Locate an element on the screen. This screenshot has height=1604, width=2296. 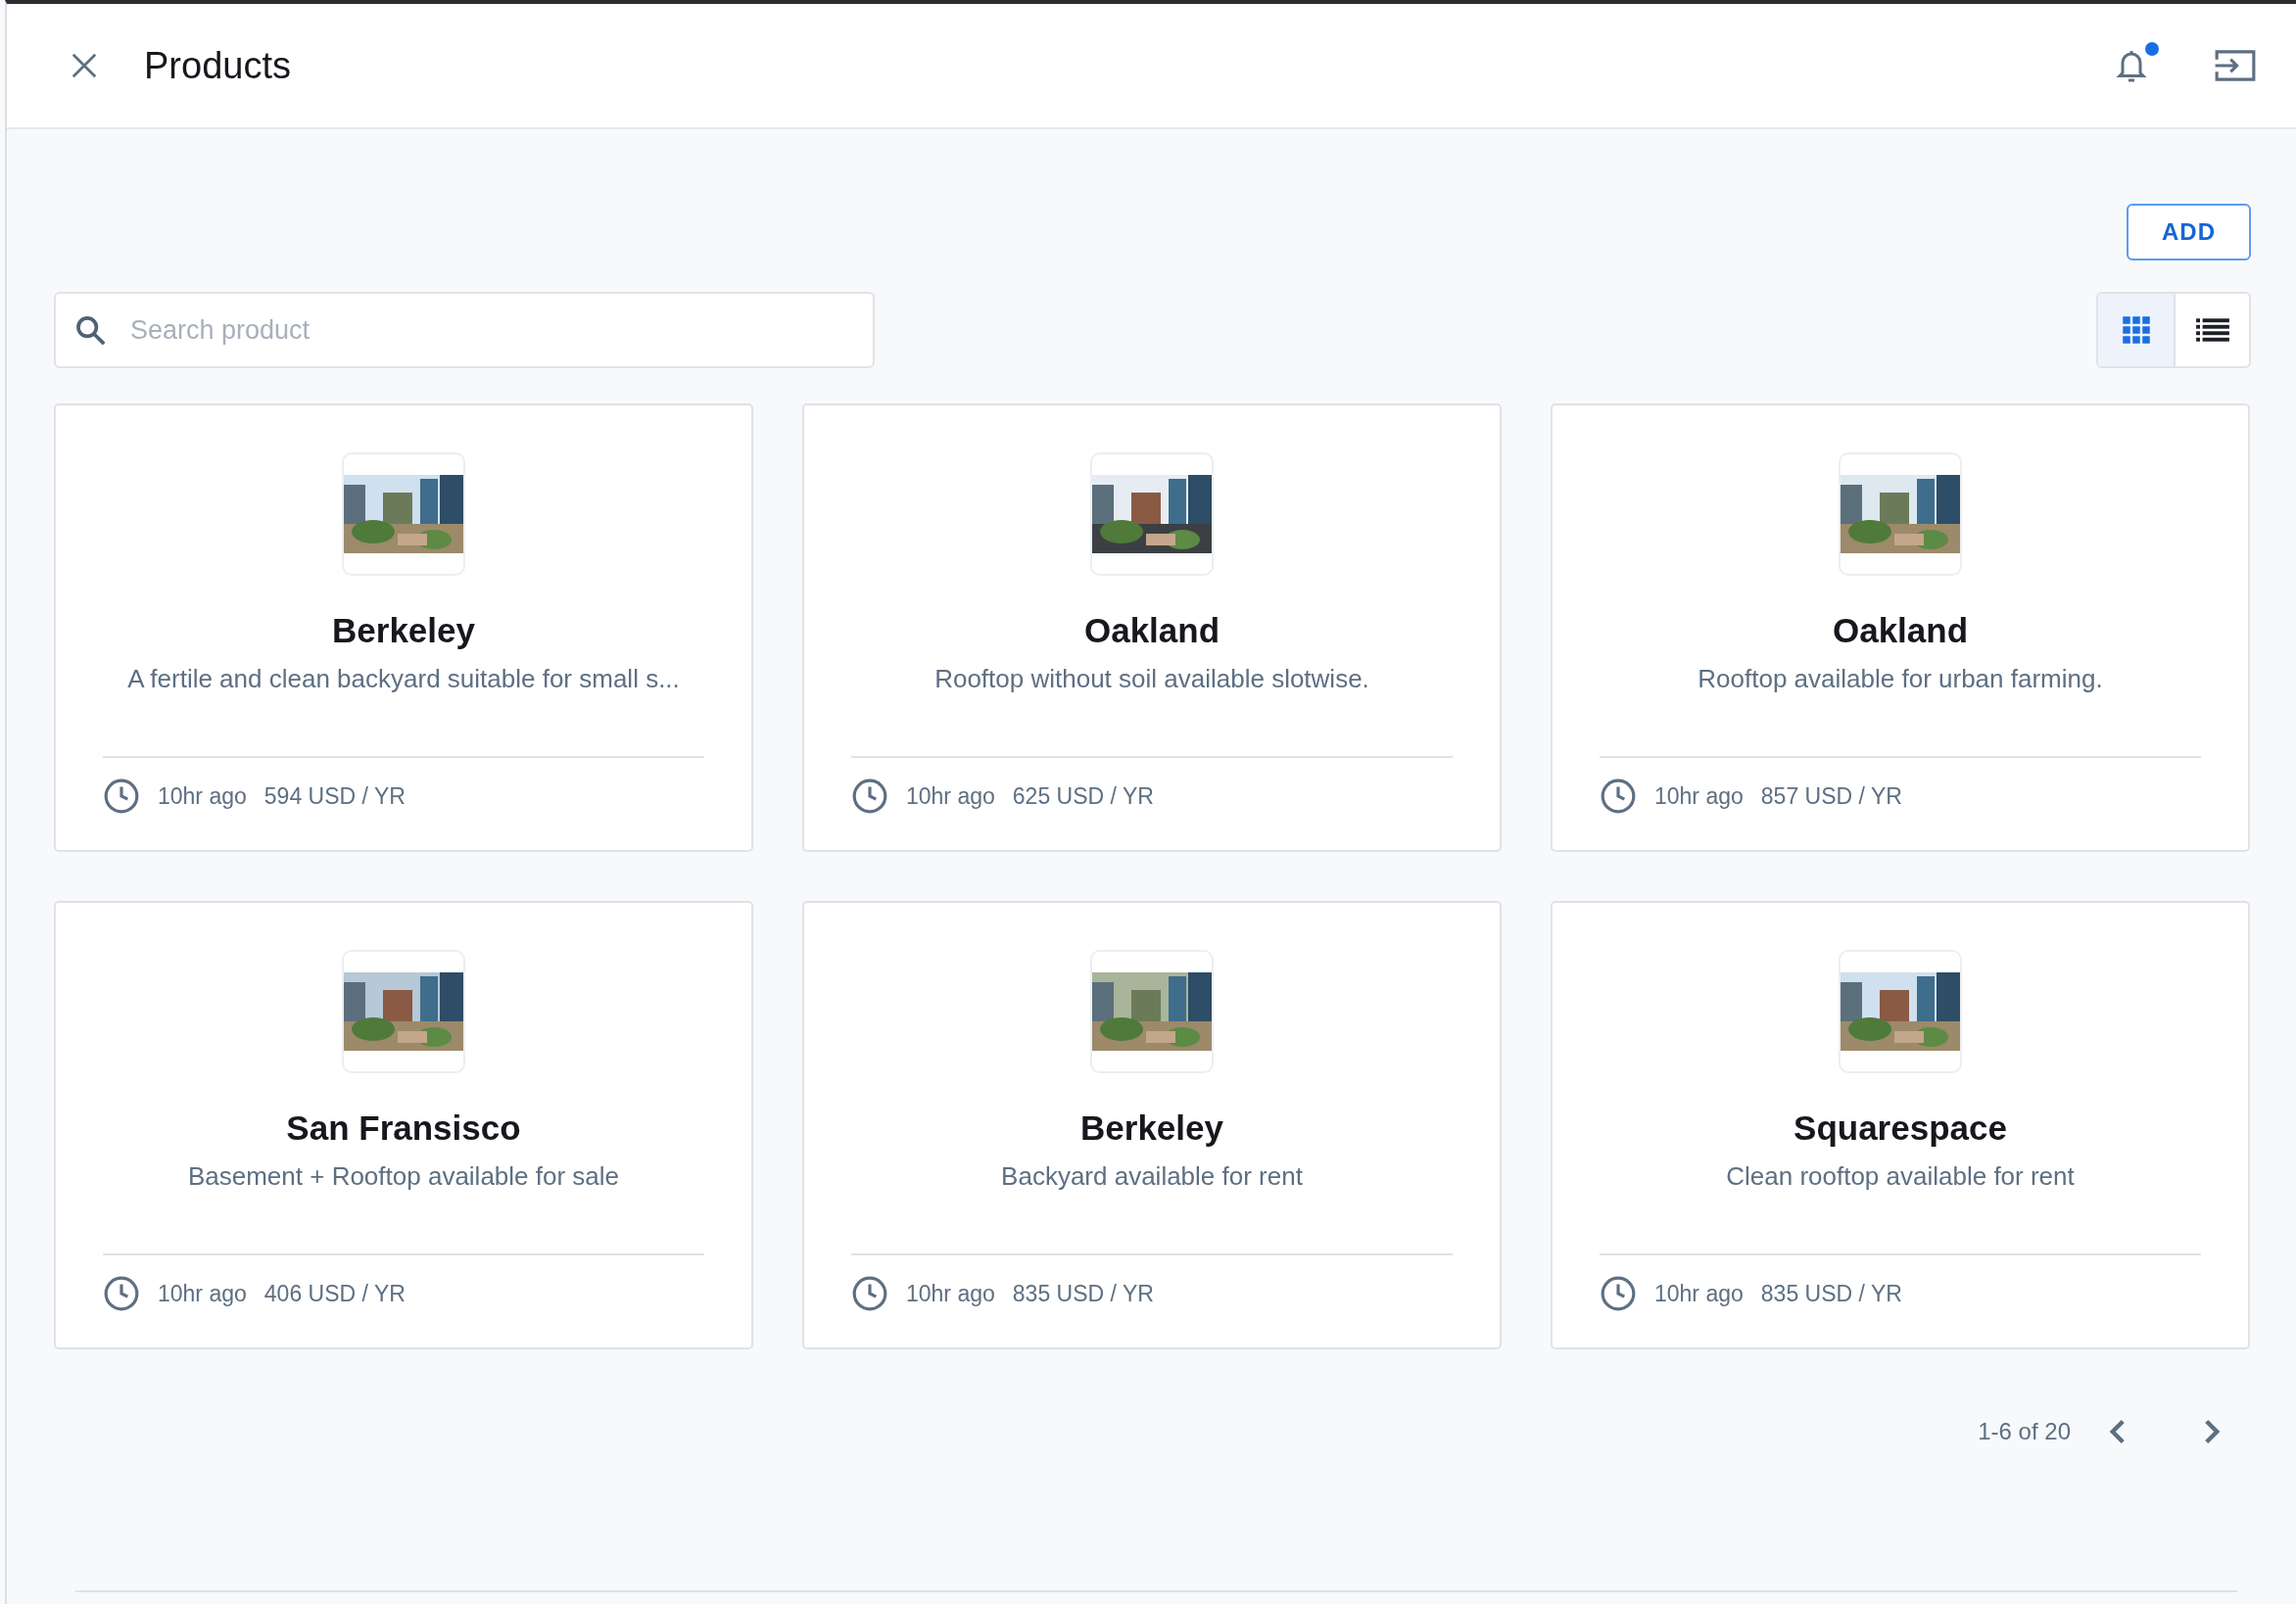
product-card: Oakland Rooftop available for urban farming. 10hr ago 857 USD / YR is located at coordinates (1900, 627).